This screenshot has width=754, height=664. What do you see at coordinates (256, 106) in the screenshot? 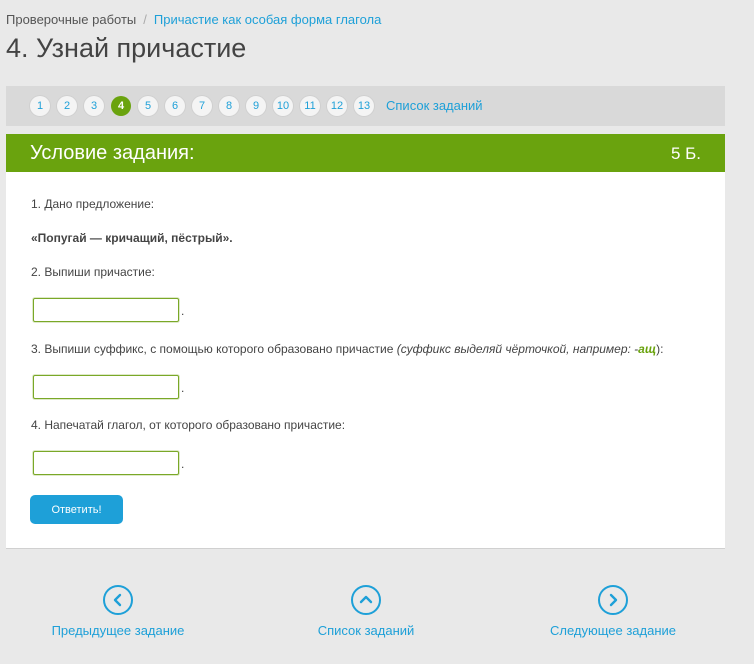
I see `step-9: 9` at bounding box center [256, 106].